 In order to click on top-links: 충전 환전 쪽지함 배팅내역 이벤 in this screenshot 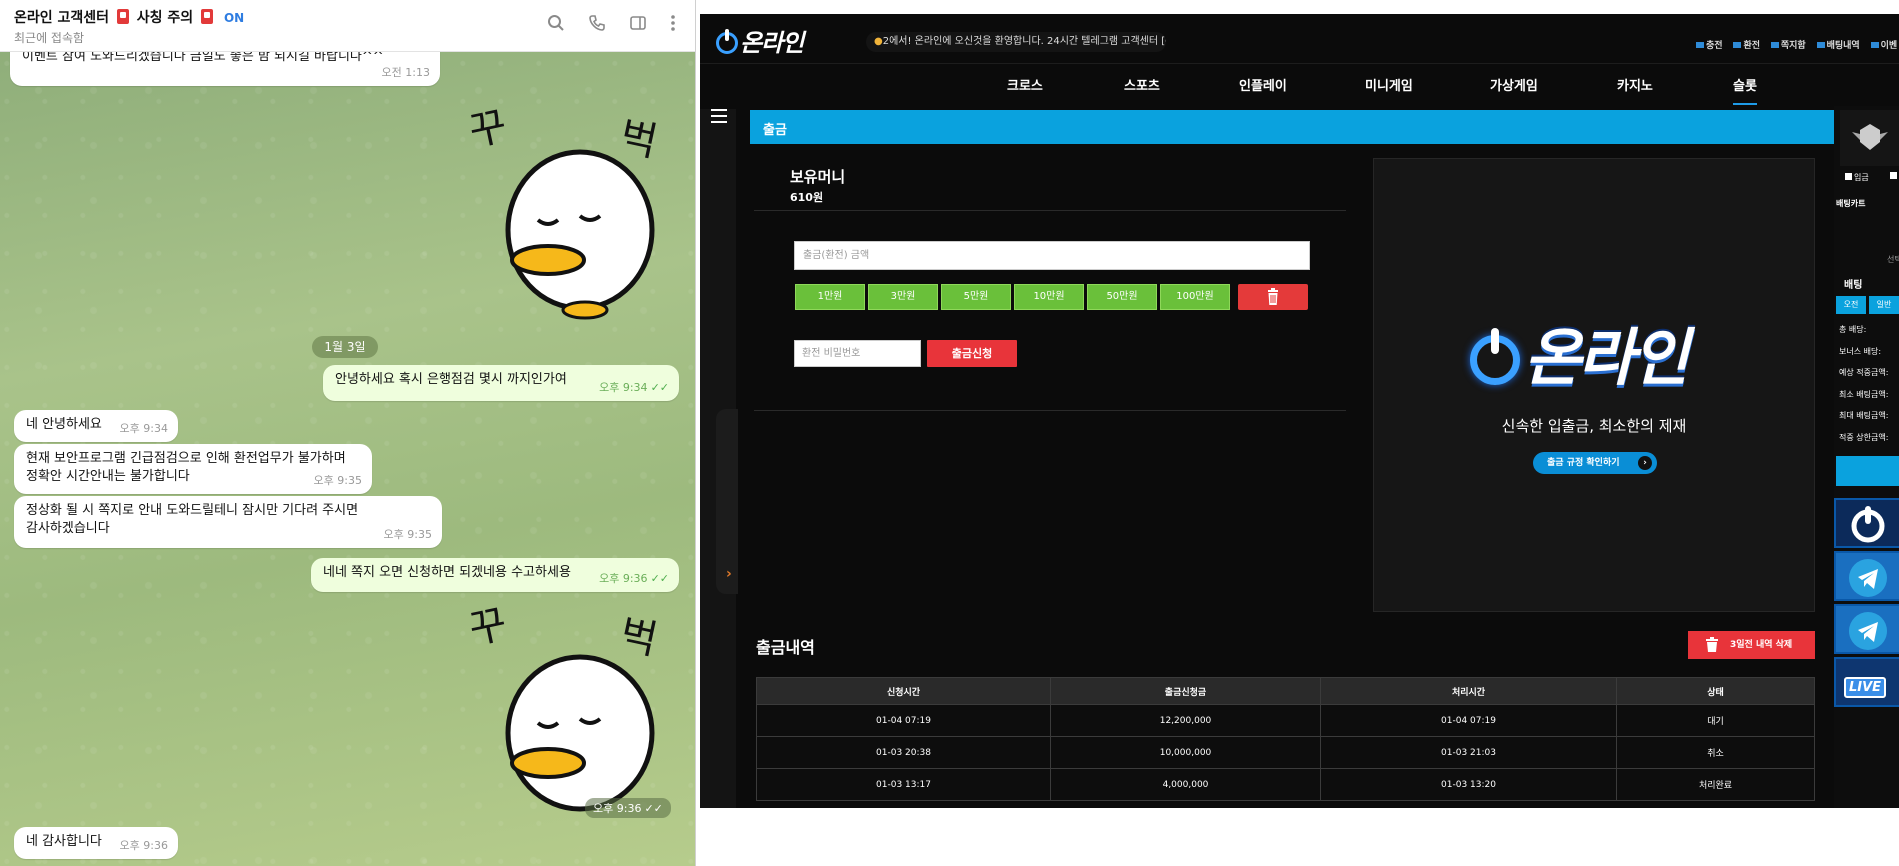, I will do `click(1797, 44)`.